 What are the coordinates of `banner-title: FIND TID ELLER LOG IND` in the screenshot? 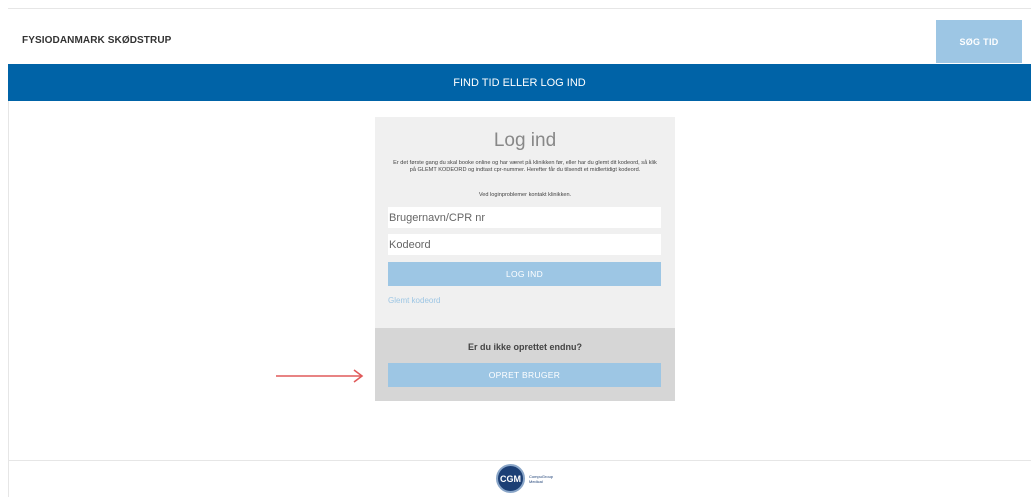 It's located at (519, 82).